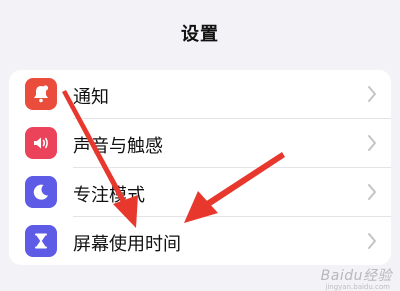 The height and width of the screenshot is (291, 400). I want to click on page-title: 设置, so click(200, 34).